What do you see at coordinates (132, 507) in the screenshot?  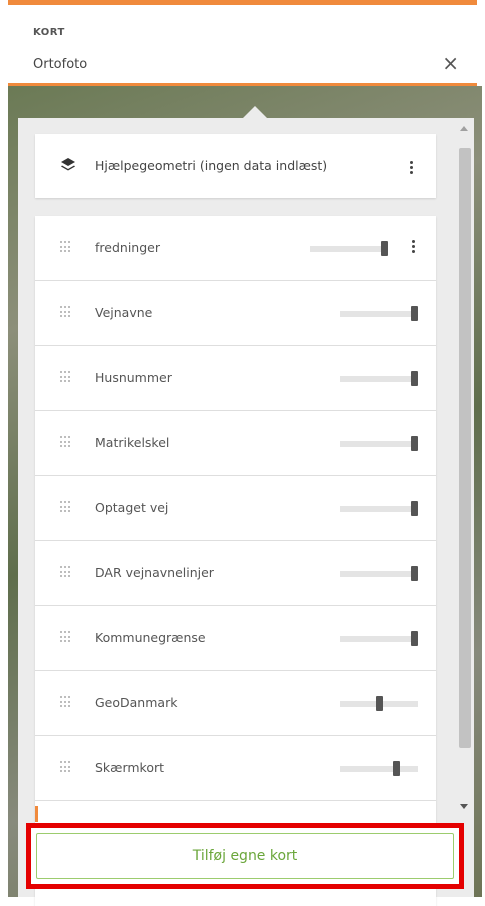 I see `layer-name: Optaget vej` at bounding box center [132, 507].